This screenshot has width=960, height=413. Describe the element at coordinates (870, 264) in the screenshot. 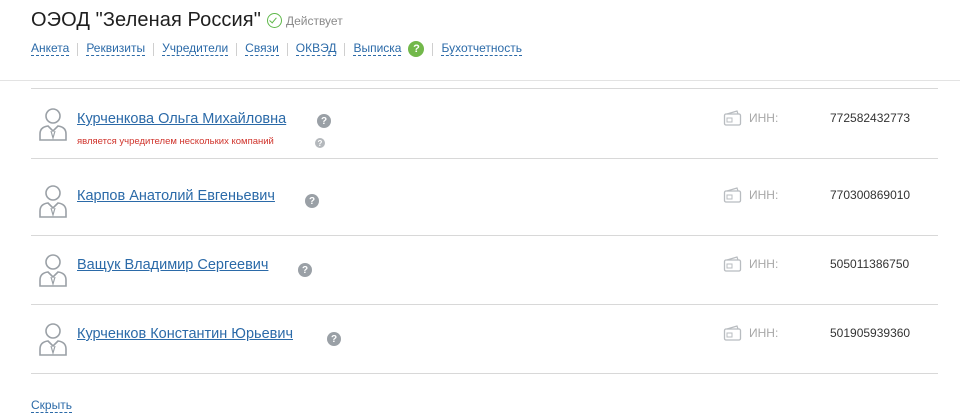

I see `inn-value: 505011386750` at that location.